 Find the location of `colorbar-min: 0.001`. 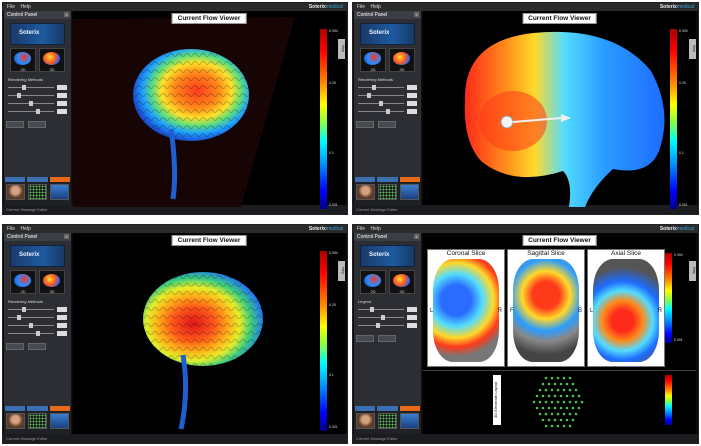

colorbar-min: 0.001 is located at coordinates (333, 205).